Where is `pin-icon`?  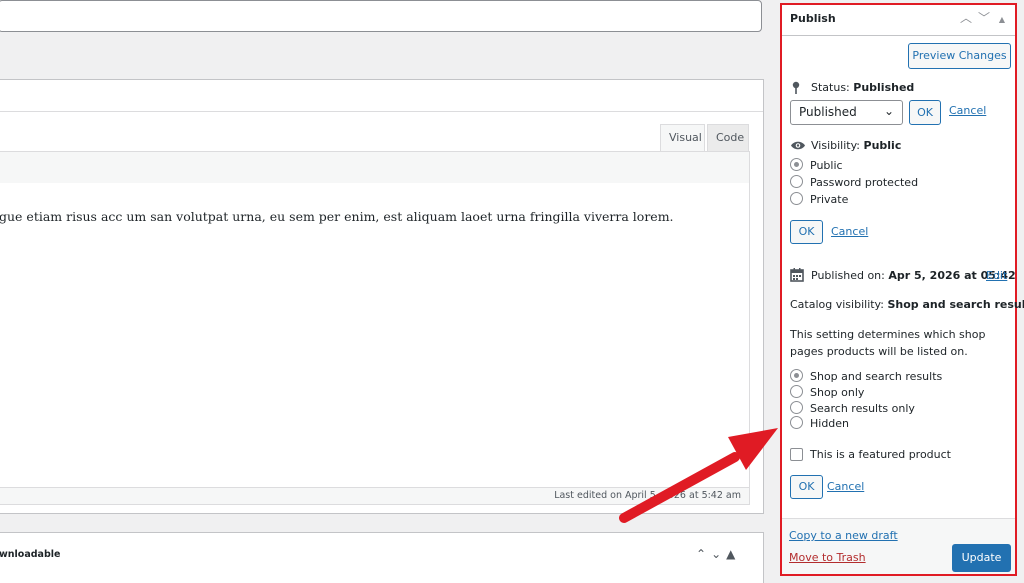 pin-icon is located at coordinates (796, 89).